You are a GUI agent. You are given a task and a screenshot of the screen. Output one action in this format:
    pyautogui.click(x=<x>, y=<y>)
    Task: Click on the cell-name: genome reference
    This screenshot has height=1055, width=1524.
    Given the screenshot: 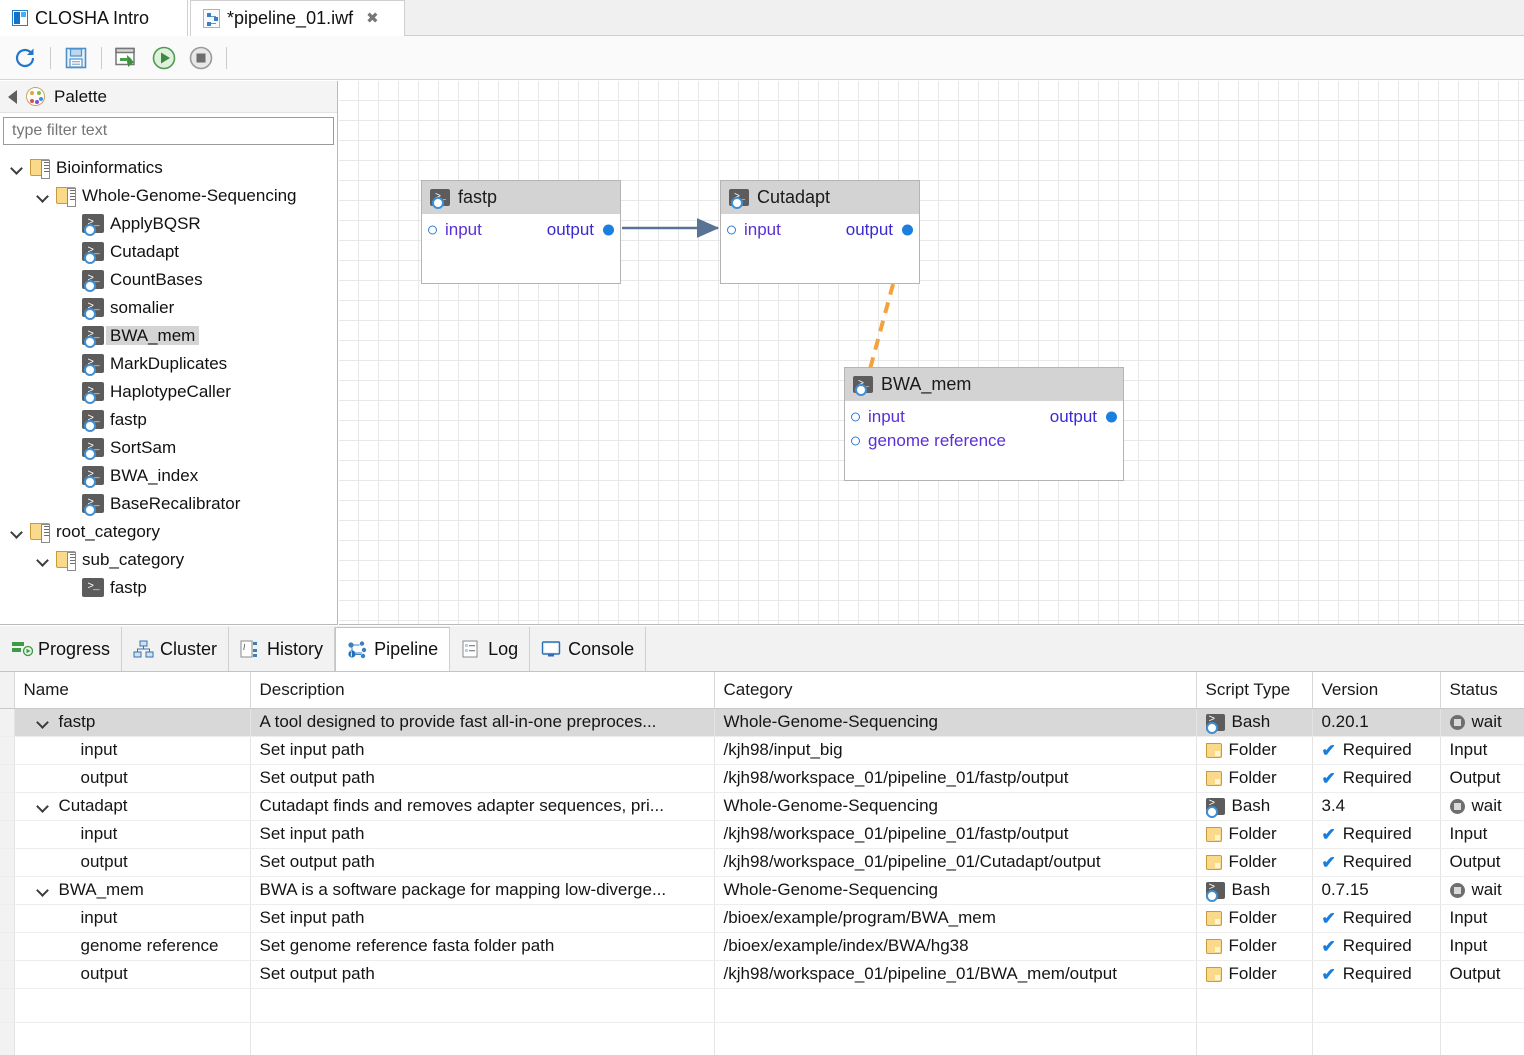 What is the action you would take?
    pyautogui.click(x=132, y=946)
    